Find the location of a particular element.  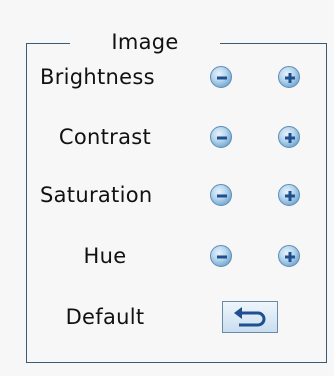

reset-default-button is located at coordinates (250, 317).